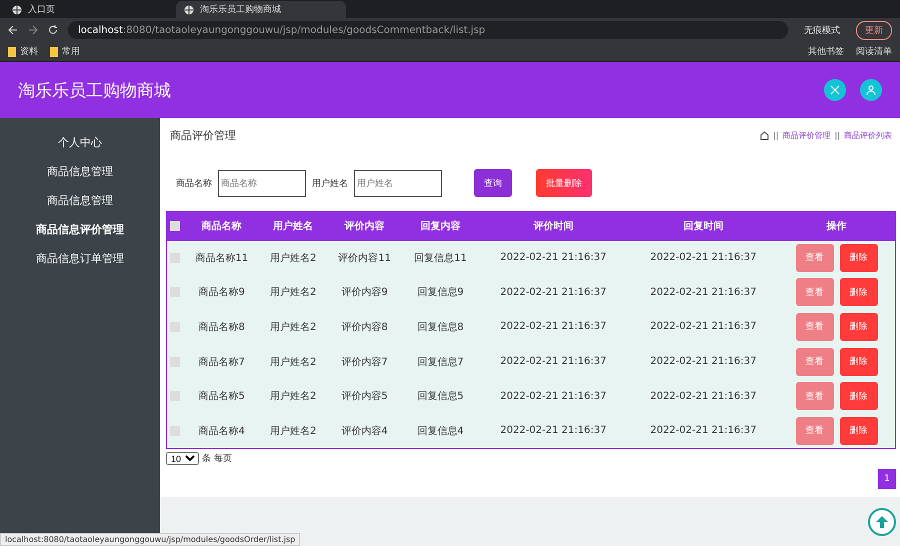 The height and width of the screenshot is (546, 900). I want to click on home-icon, so click(765, 135).